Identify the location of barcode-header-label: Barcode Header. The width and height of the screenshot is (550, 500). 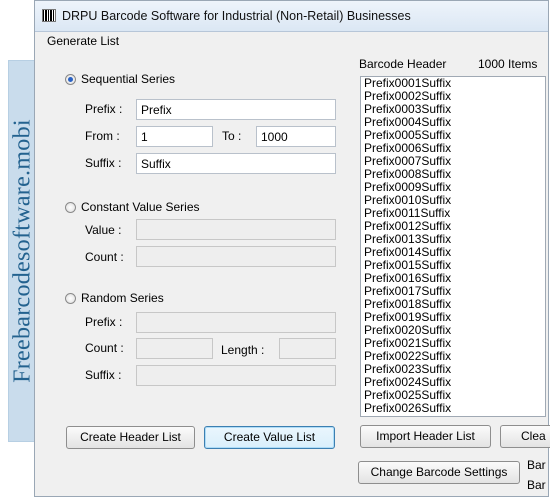
(403, 64).